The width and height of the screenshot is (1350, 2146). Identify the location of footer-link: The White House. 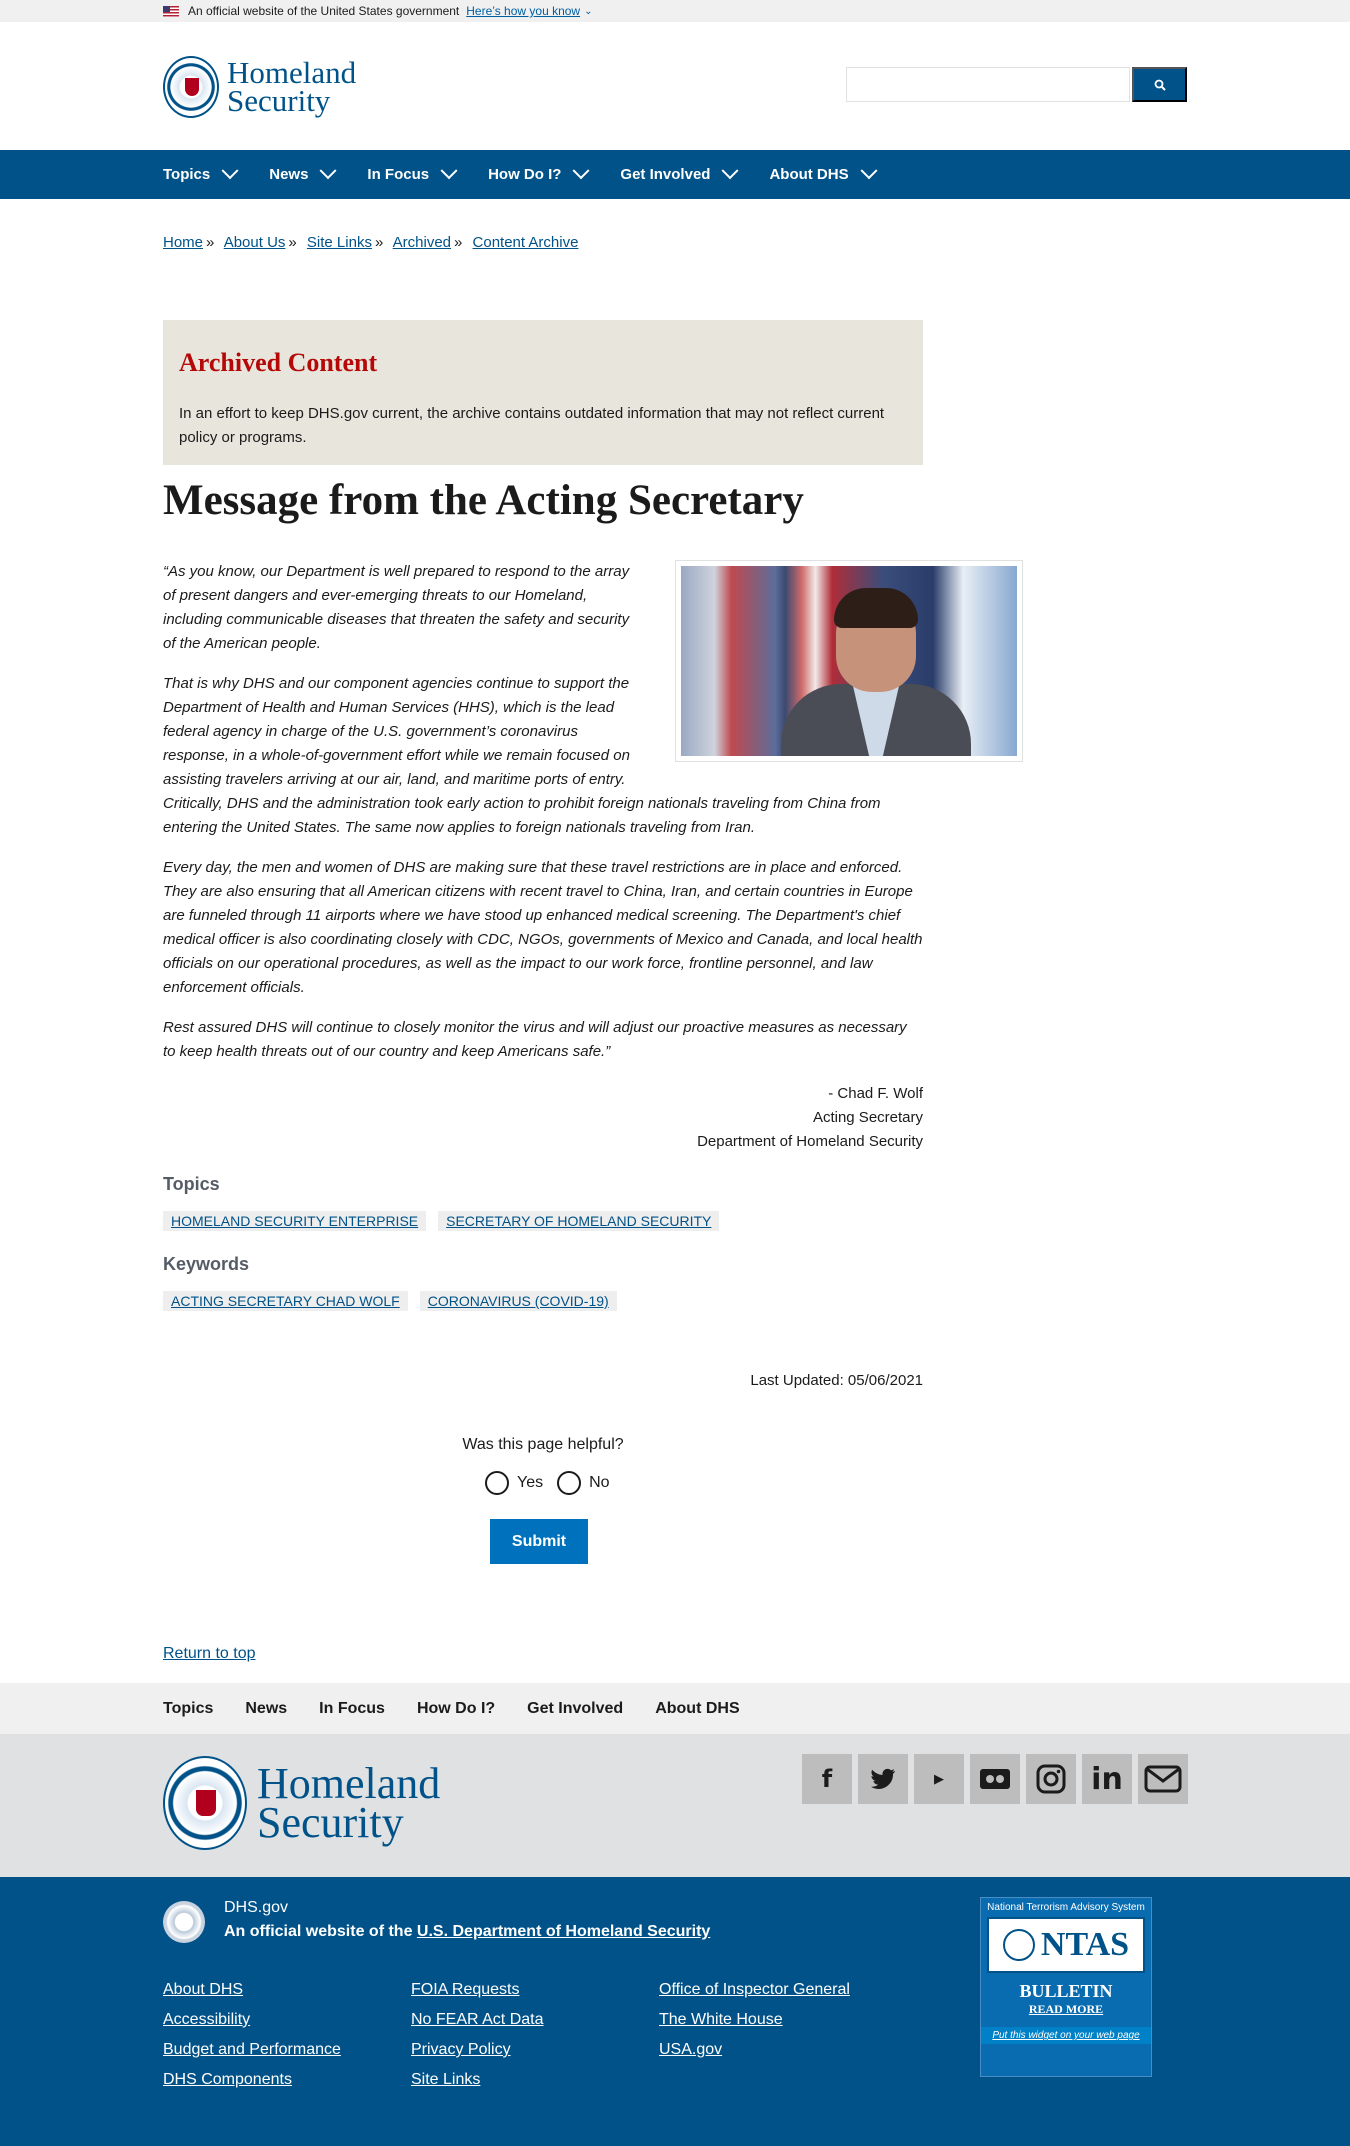
(783, 2020).